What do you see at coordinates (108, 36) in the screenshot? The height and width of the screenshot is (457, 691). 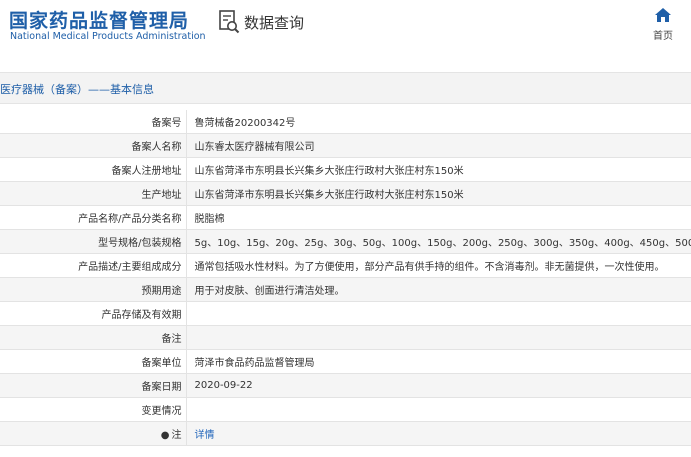 I see `site-logo-english: National Medical Products Administration` at bounding box center [108, 36].